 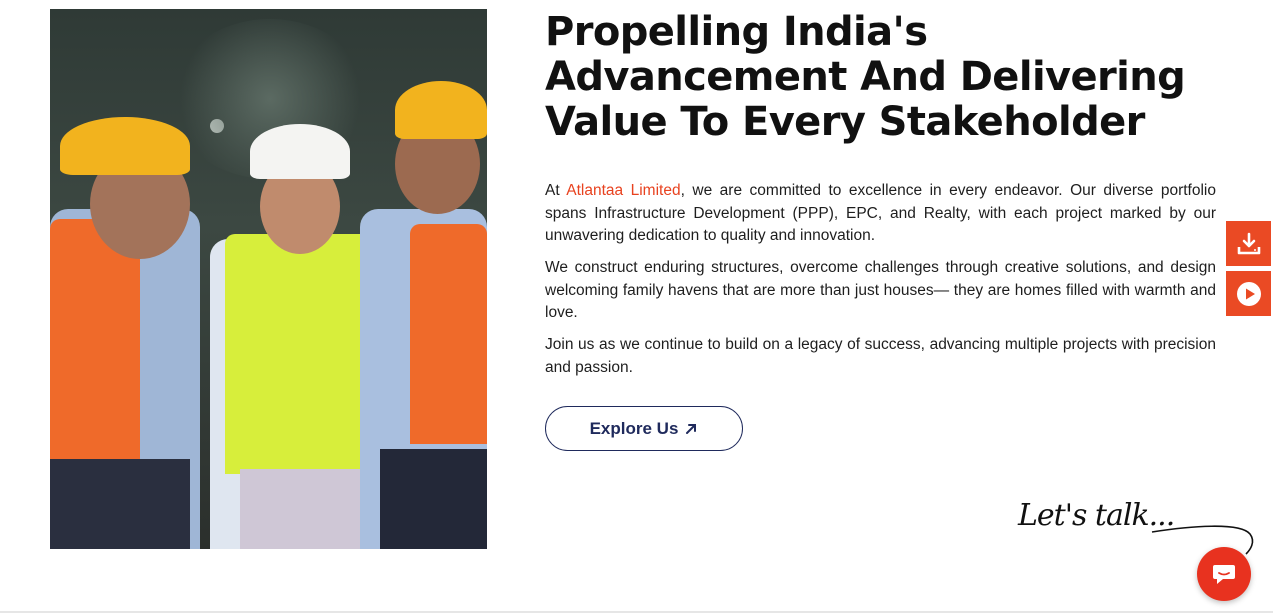 I want to click on chat-bubble-icon, so click(x=1224, y=574).